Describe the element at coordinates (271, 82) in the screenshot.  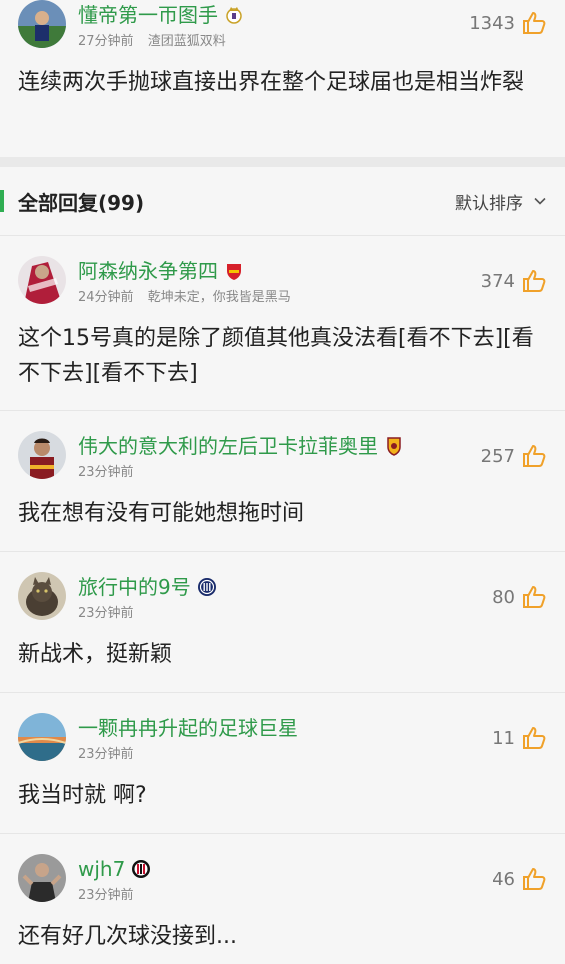
I see `comment-content: 连续两次手抛球直接出界在整个足球届也是相当炸裂` at that location.